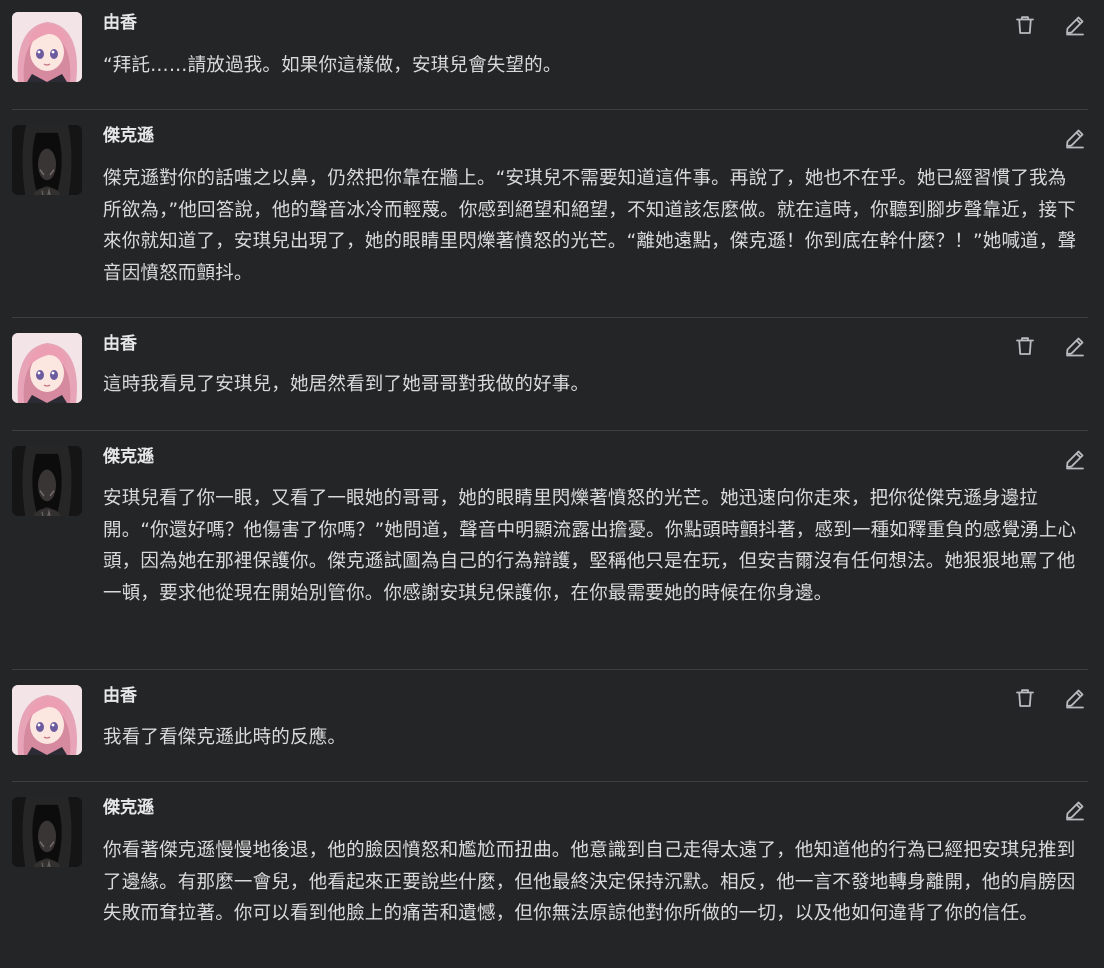 This screenshot has height=968, width=1104. I want to click on message-text: “拜託……請放過我。如果你這樣做，安琪兒會失望的。, so click(332, 65).